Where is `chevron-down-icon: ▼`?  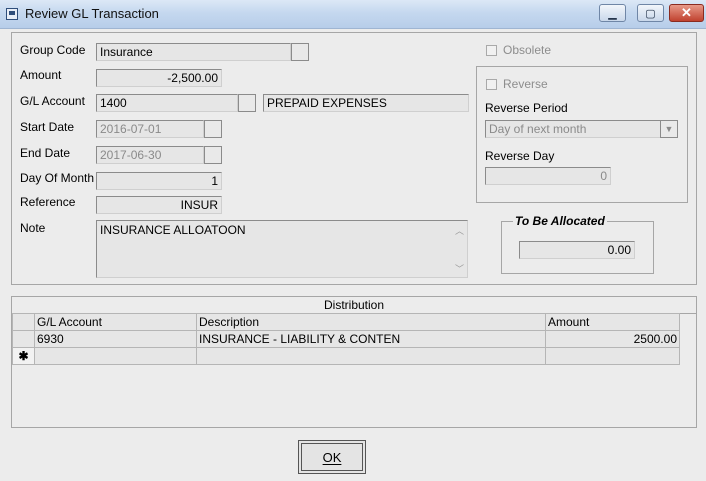 chevron-down-icon: ▼ is located at coordinates (669, 129).